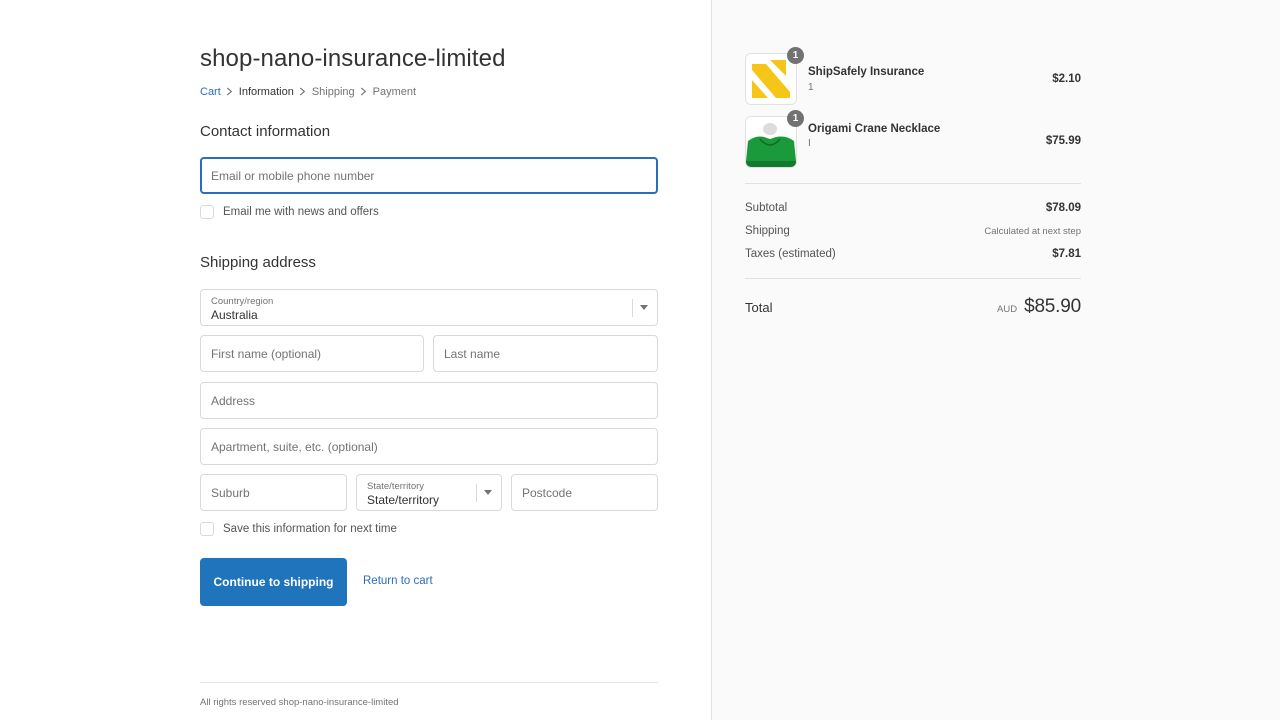 The image size is (1280, 720). What do you see at coordinates (396, 486) in the screenshot?
I see `state-label: State/territory` at bounding box center [396, 486].